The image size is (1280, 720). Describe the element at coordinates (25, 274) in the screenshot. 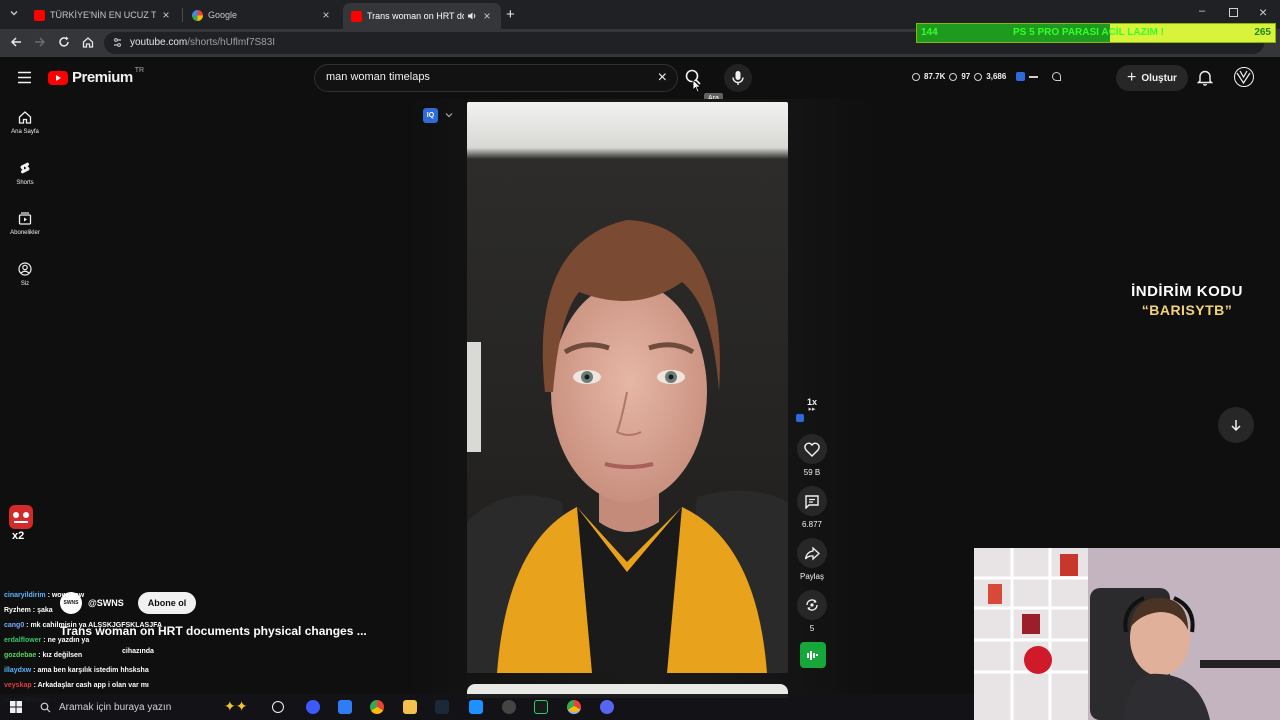

I see `guide-item-you: Siz` at that location.